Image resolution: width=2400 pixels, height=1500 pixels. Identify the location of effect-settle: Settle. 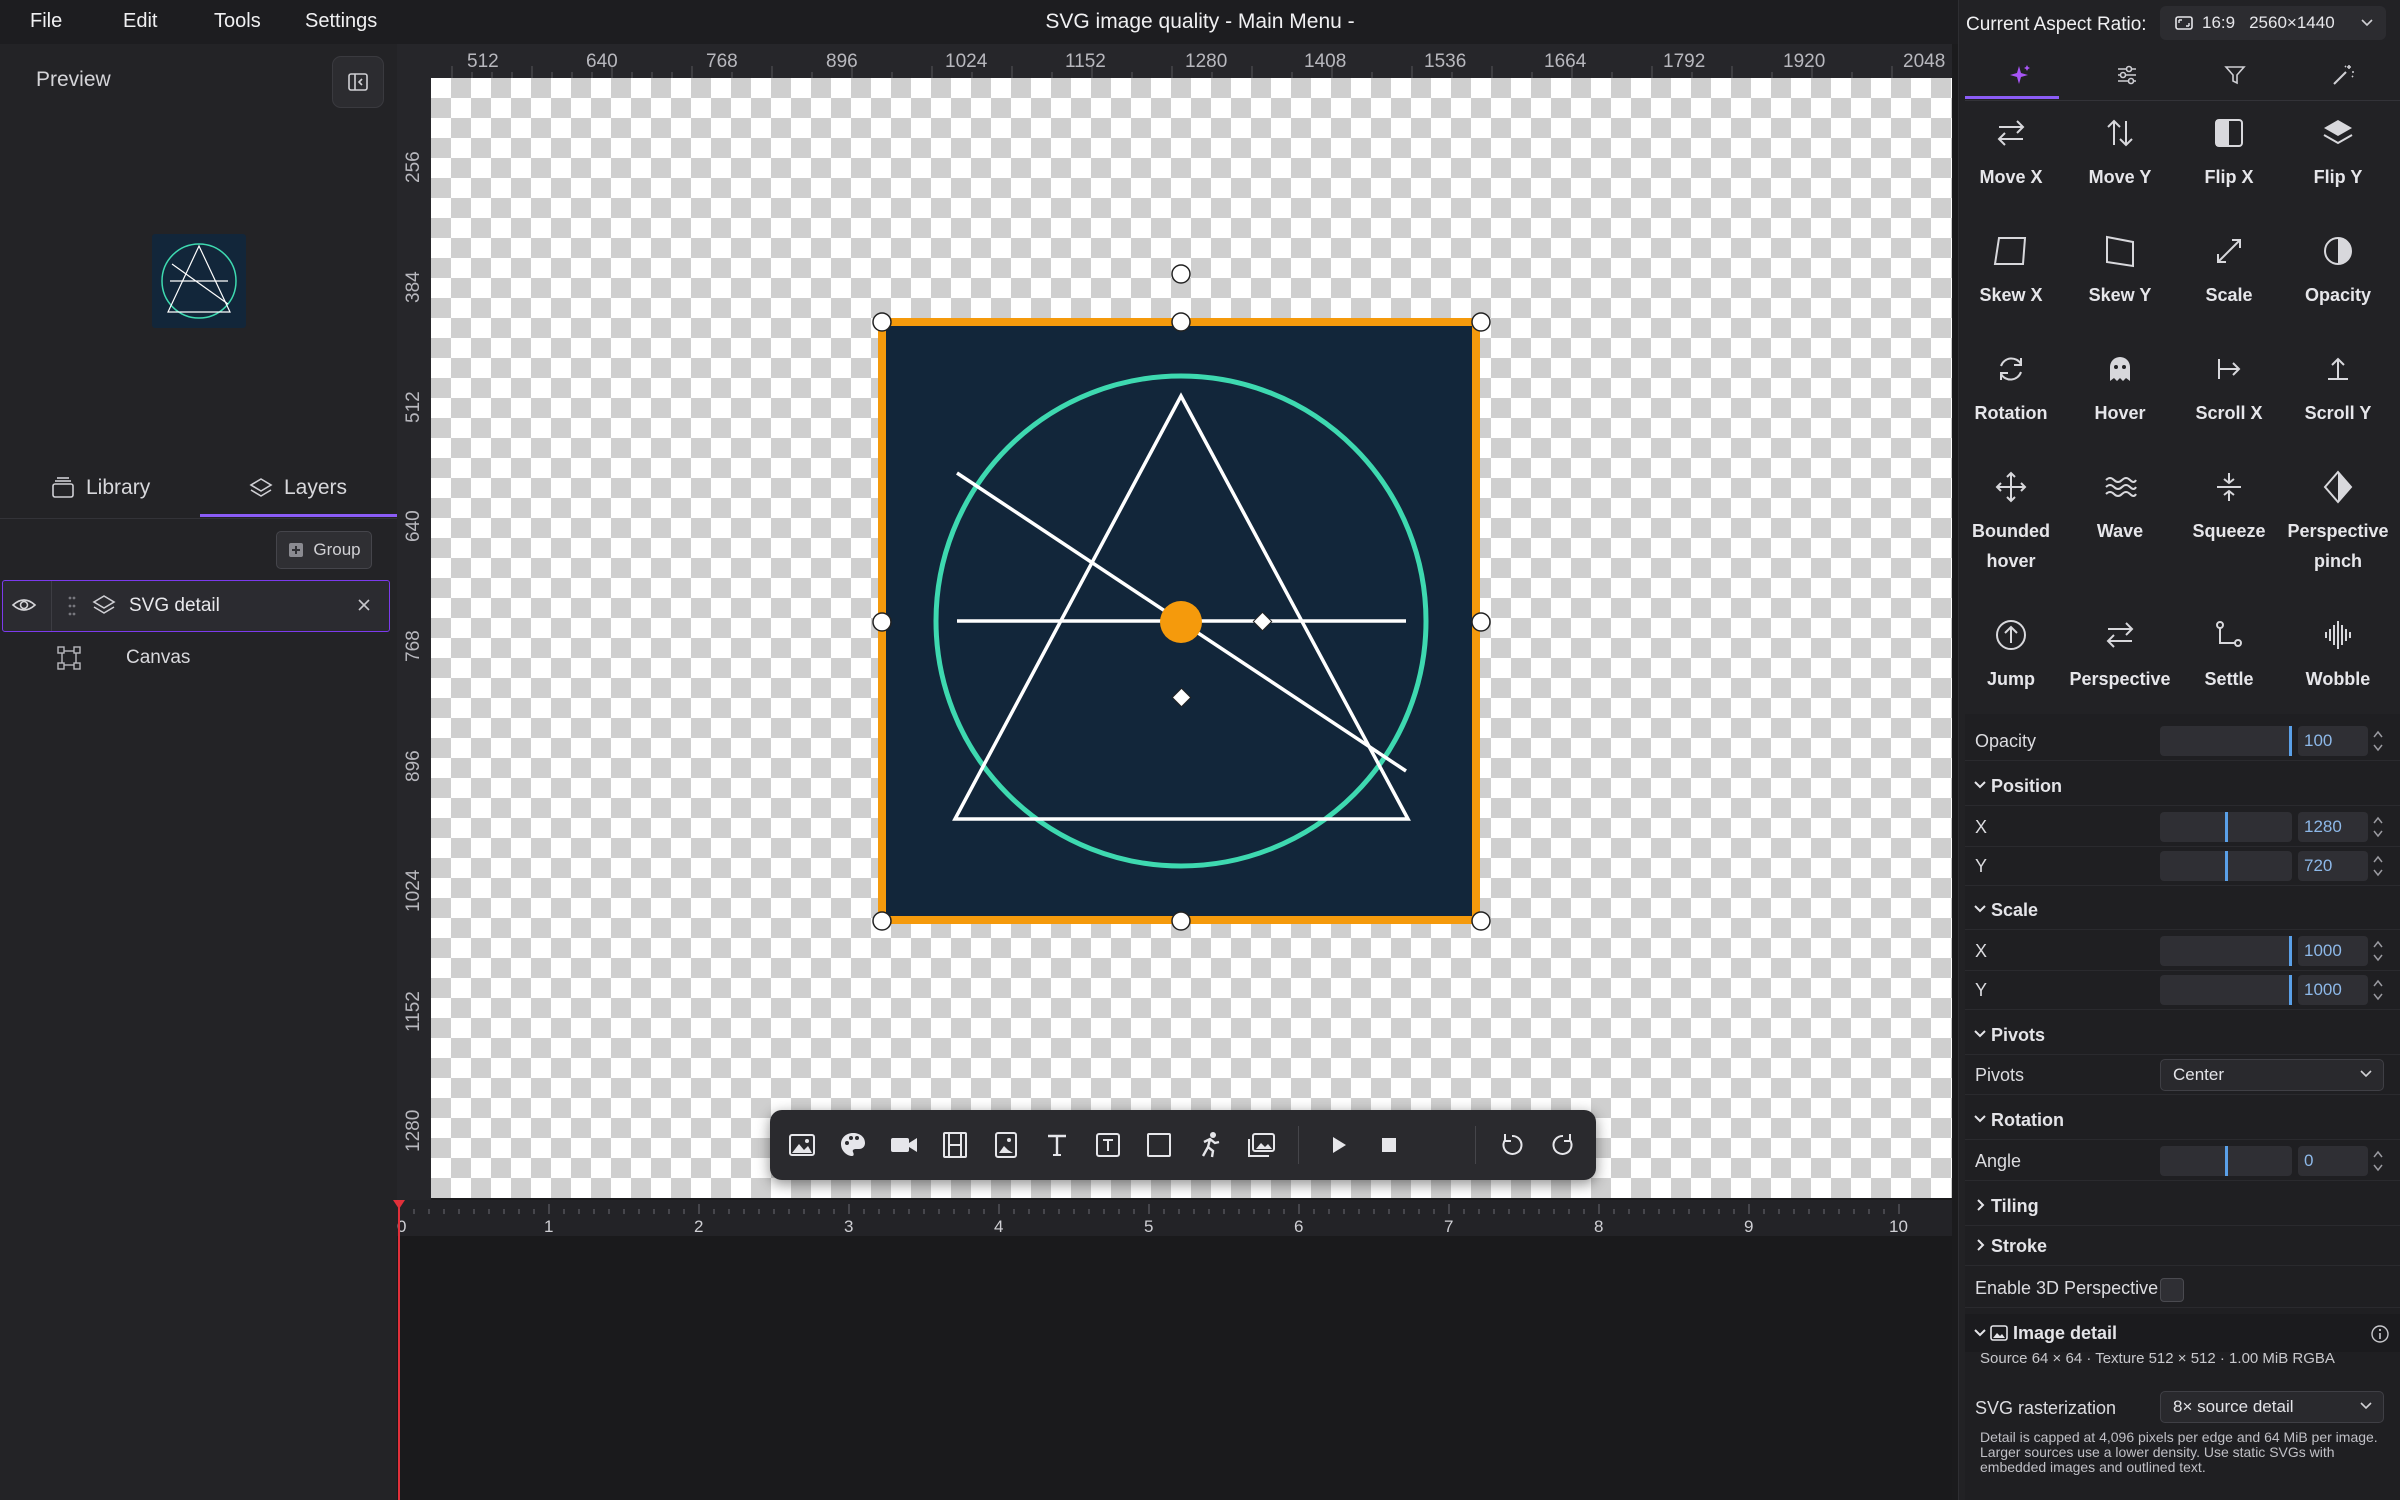
(2229, 653).